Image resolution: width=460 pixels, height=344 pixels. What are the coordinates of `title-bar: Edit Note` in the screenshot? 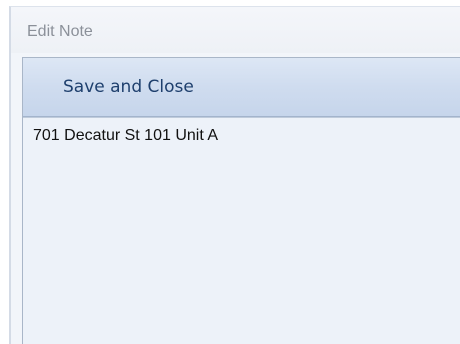 It's located at (235, 30).